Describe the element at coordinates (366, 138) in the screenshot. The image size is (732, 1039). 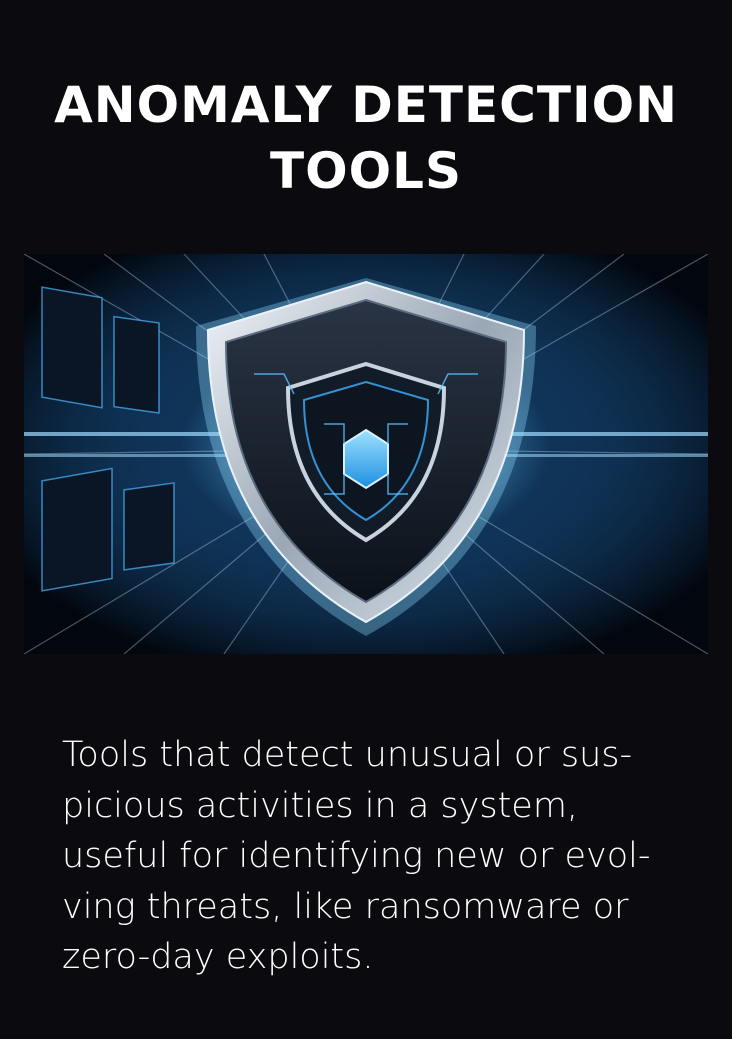
I see `page-title: ANOMALY DETECTION TOOLS` at that location.